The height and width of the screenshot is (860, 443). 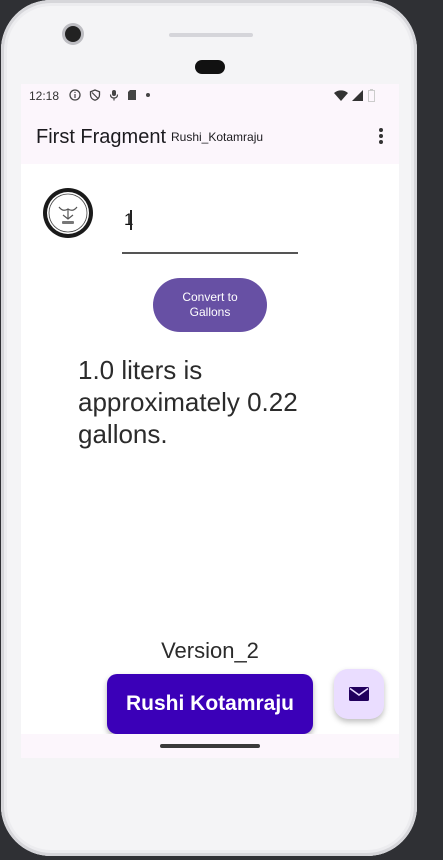 I want to click on liters-input-field, so click(x=210, y=228).